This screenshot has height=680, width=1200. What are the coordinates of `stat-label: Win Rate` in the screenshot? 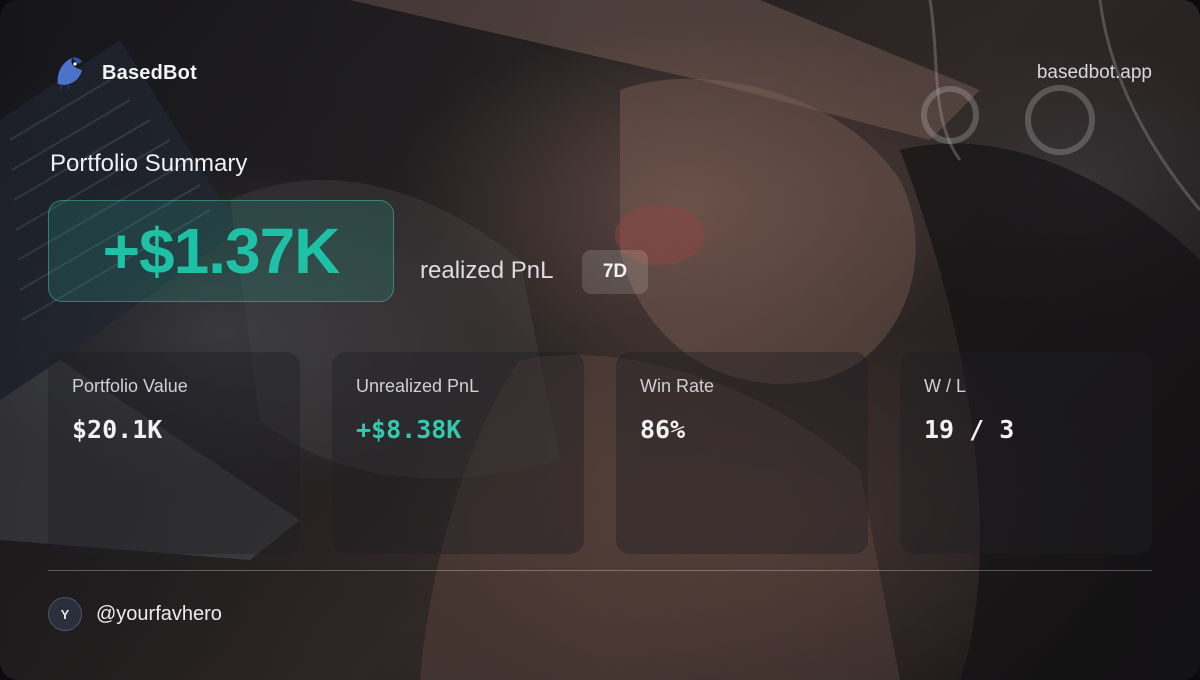 It's located at (677, 386).